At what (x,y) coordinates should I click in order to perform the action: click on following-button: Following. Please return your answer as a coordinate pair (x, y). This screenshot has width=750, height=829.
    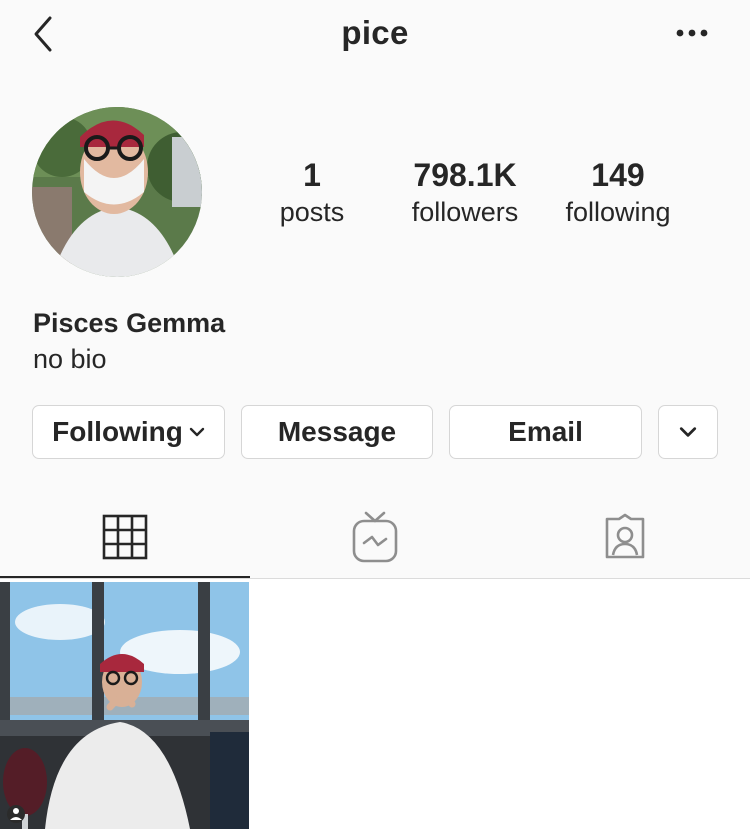
    Looking at the image, I should click on (128, 432).